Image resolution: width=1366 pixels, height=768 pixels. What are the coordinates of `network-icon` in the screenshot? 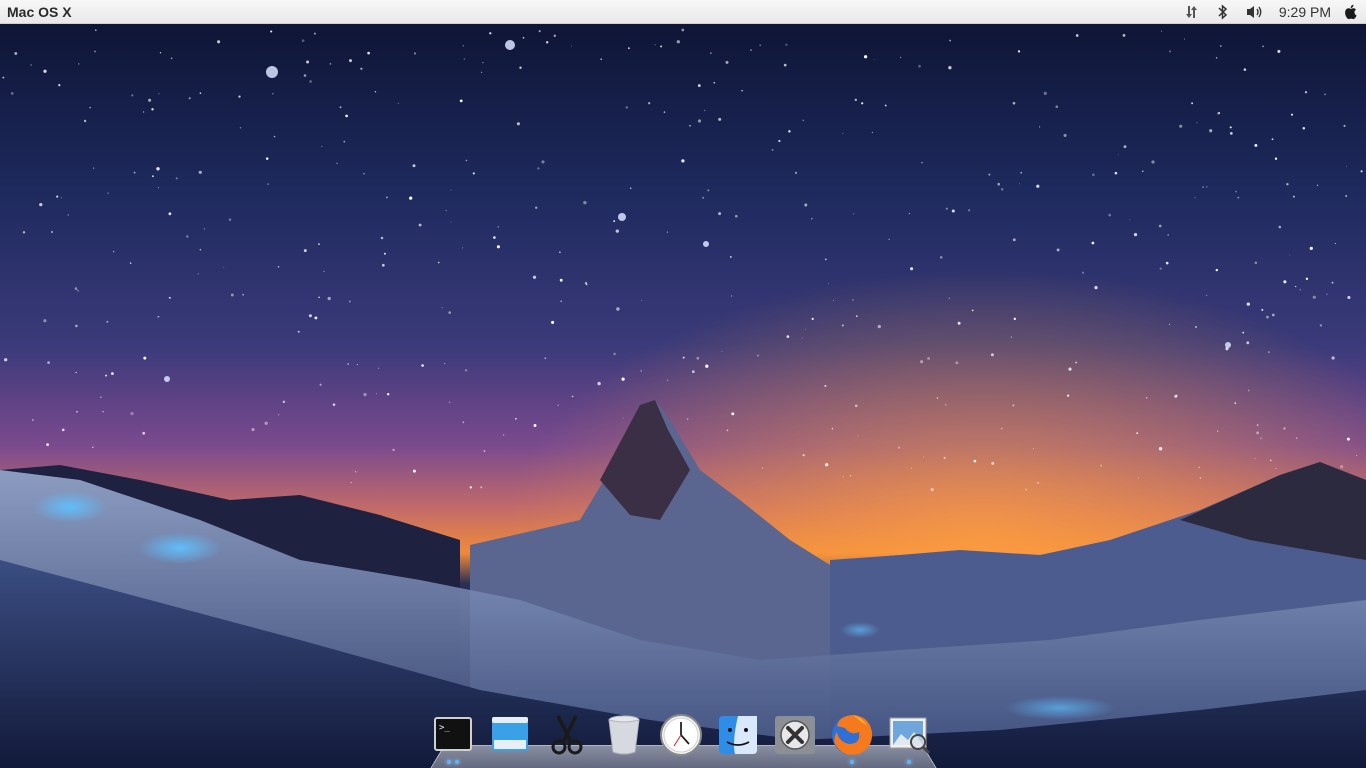 It's located at (1192, 12).